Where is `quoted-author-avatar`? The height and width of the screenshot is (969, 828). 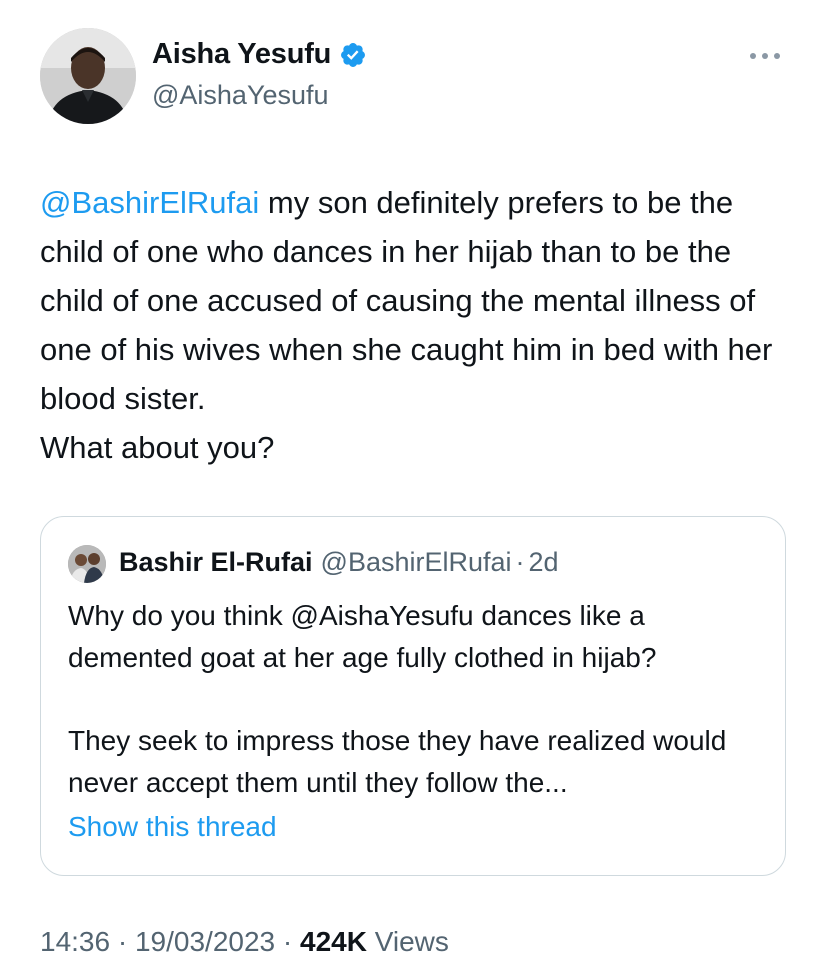 quoted-author-avatar is located at coordinates (87, 564).